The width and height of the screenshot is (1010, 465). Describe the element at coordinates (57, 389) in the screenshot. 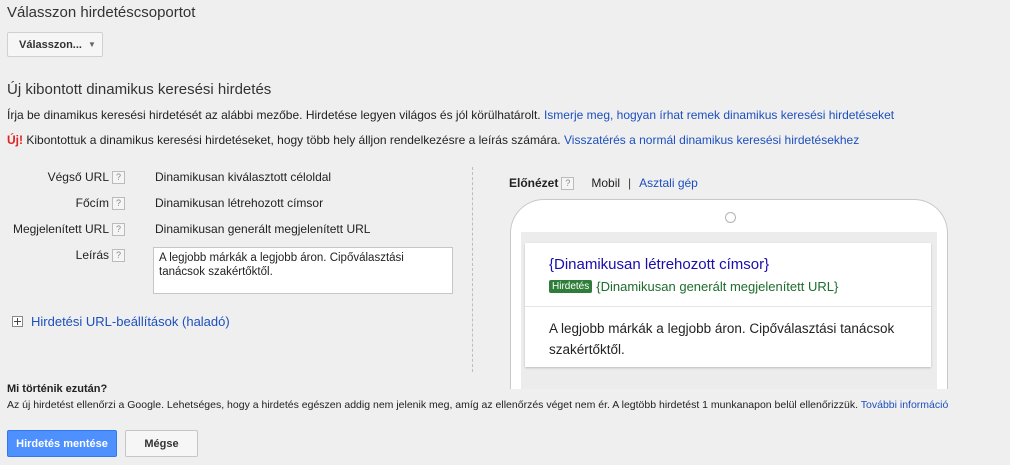

I see `info-title: Mi történik ezután?` at that location.